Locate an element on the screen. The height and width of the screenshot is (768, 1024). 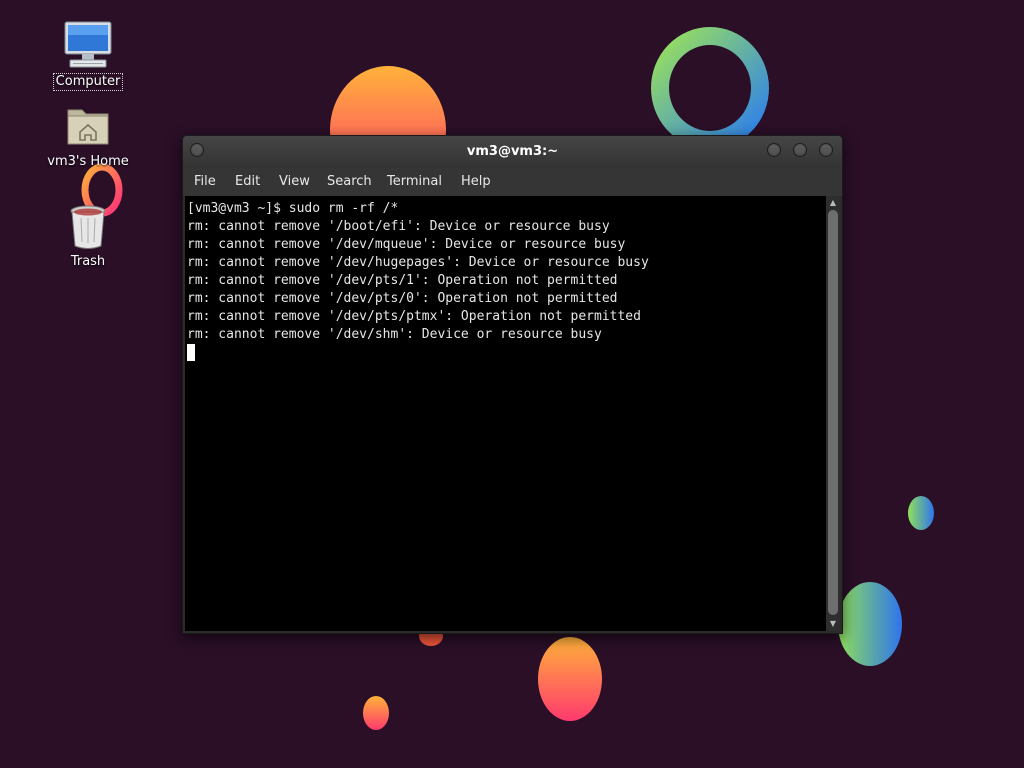
wallpaper-tiny-orange is located at coordinates (376, 713).